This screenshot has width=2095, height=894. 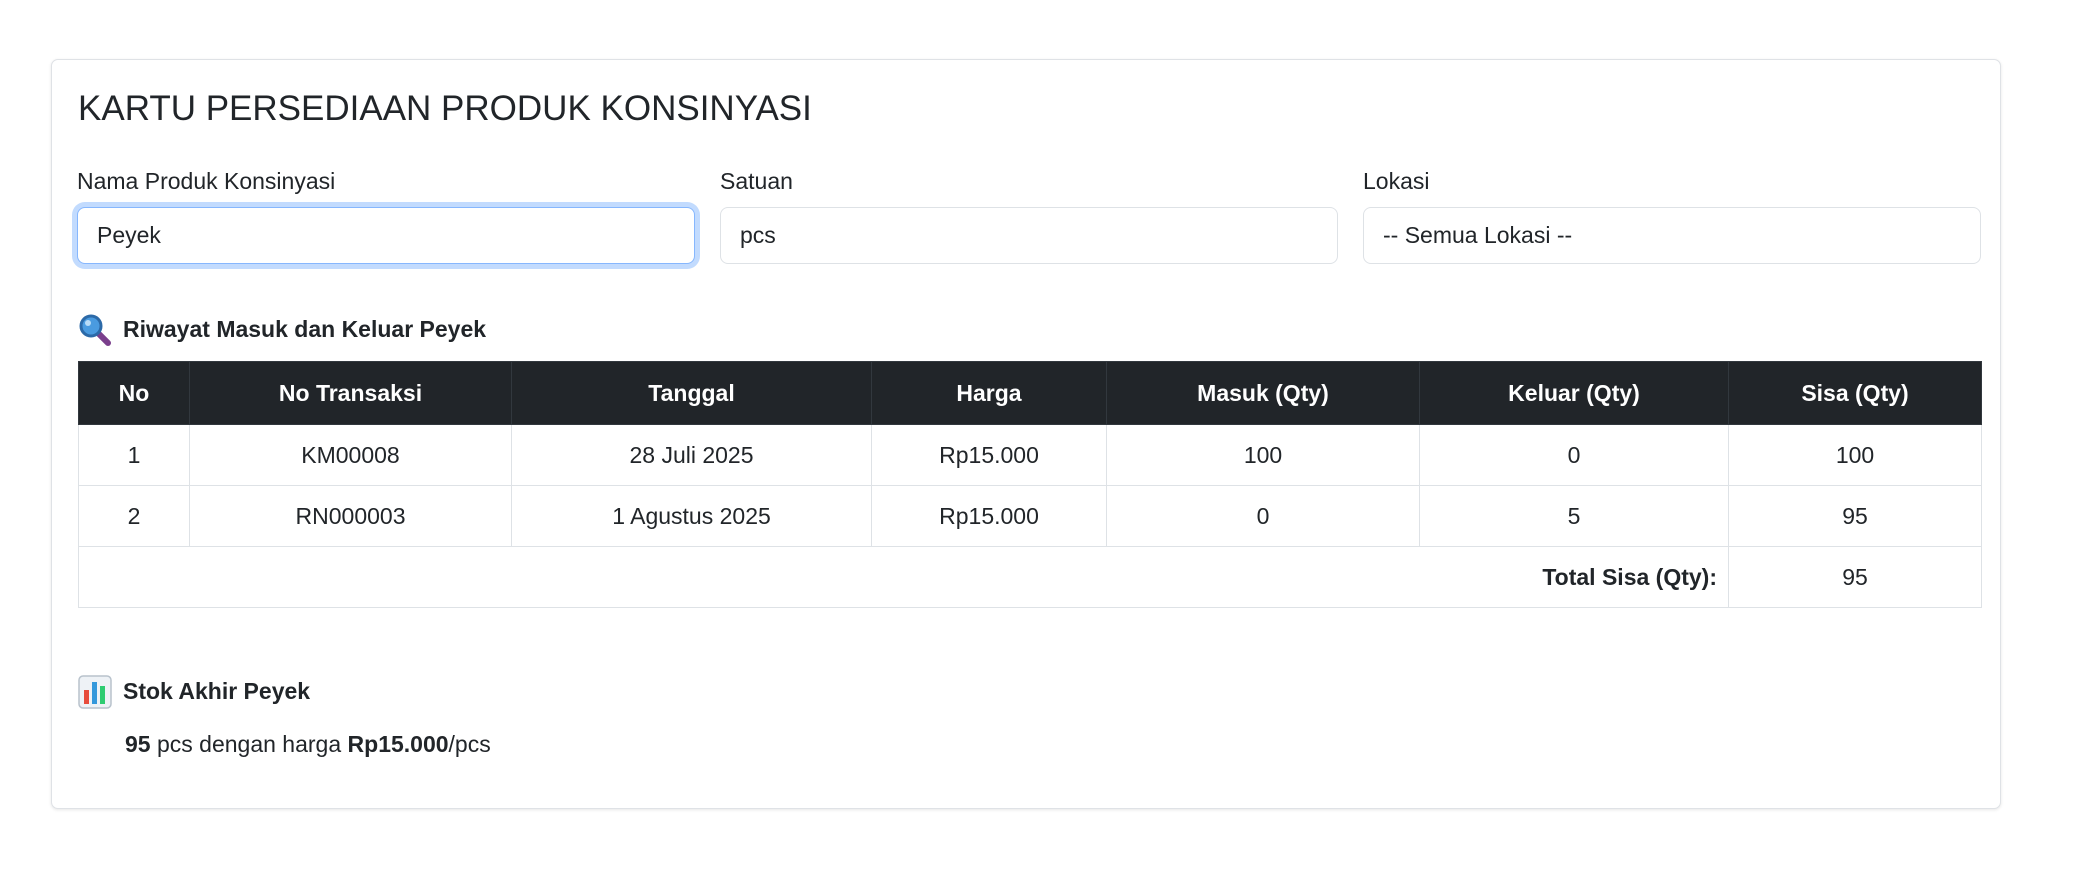 What do you see at coordinates (134, 393) in the screenshot?
I see `column-header: No` at bounding box center [134, 393].